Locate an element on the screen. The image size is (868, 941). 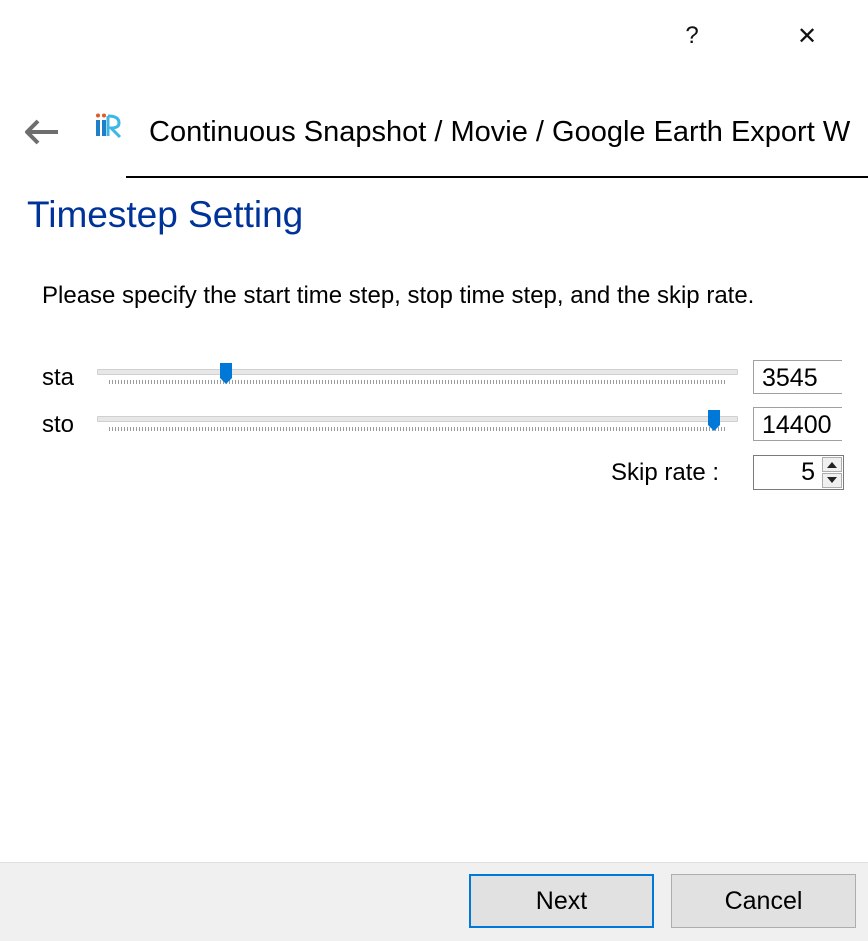
help-button: ? is located at coordinates (692, 36).